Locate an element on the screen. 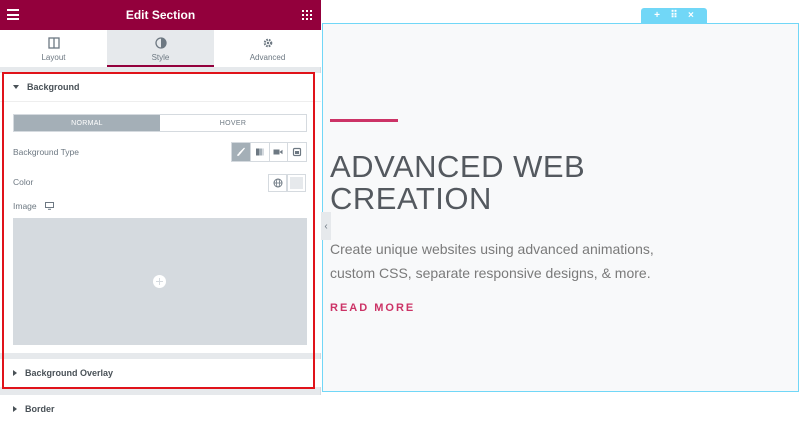 The width and height of the screenshot is (800, 423). image-label: Image is located at coordinates (25, 206).